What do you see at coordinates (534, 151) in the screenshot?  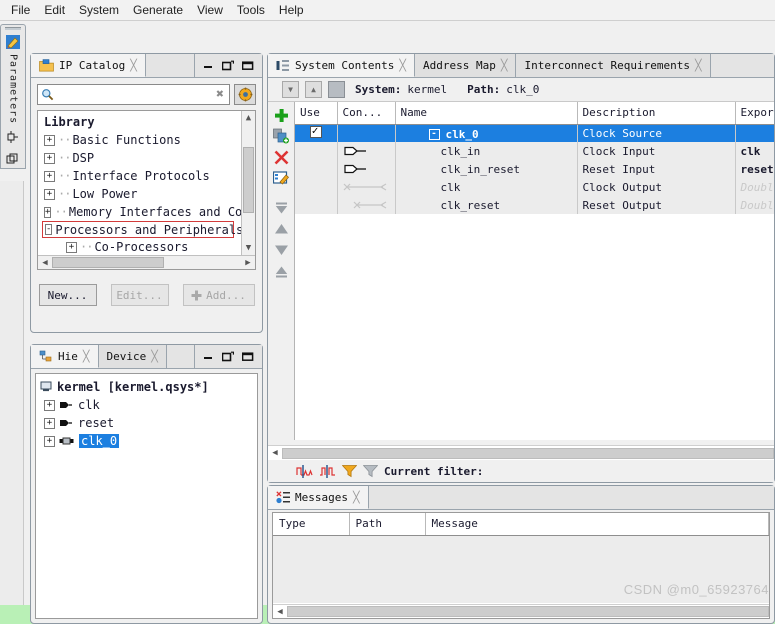 I see `table-row: clk_in Clock Input clk` at bounding box center [534, 151].